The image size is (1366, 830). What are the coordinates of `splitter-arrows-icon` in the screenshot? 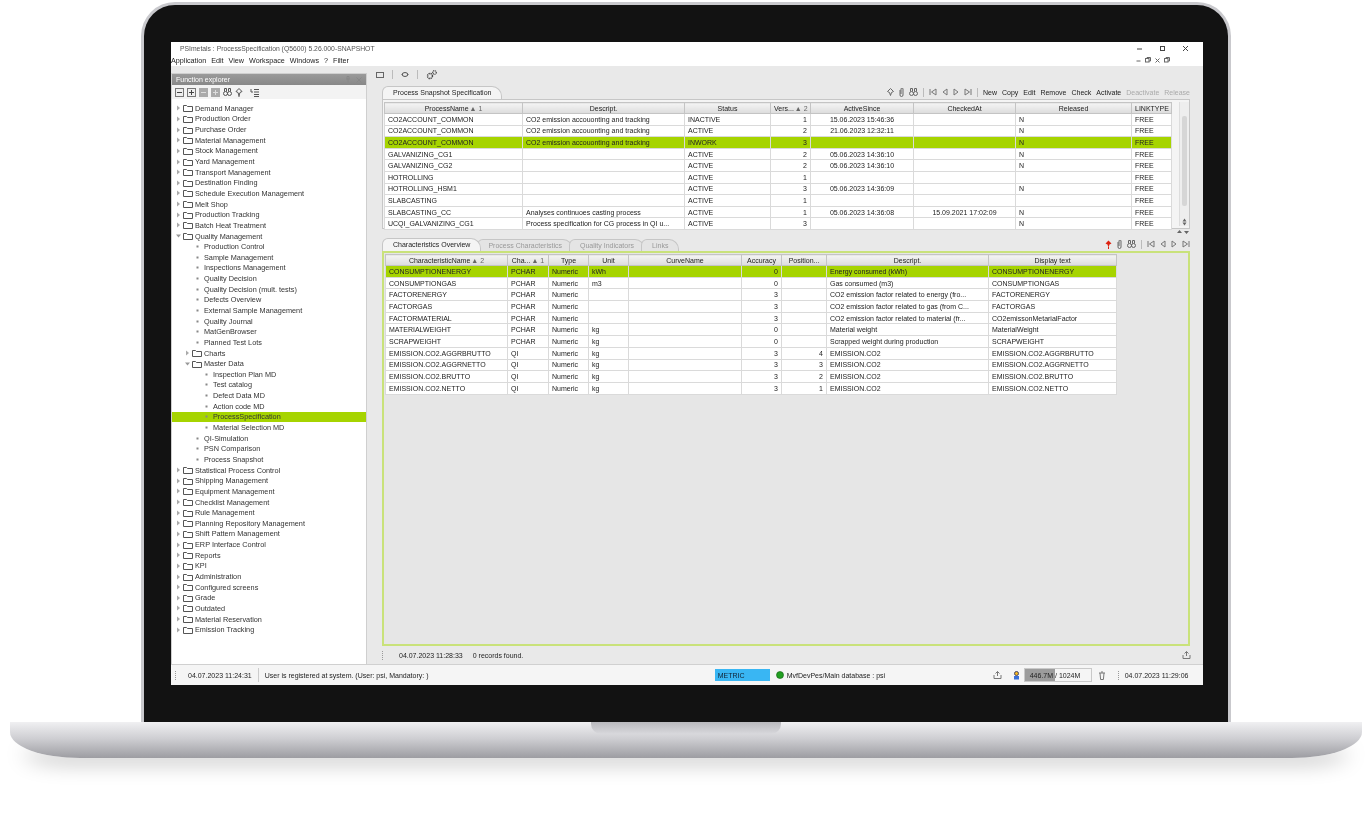 It's located at (1183, 232).